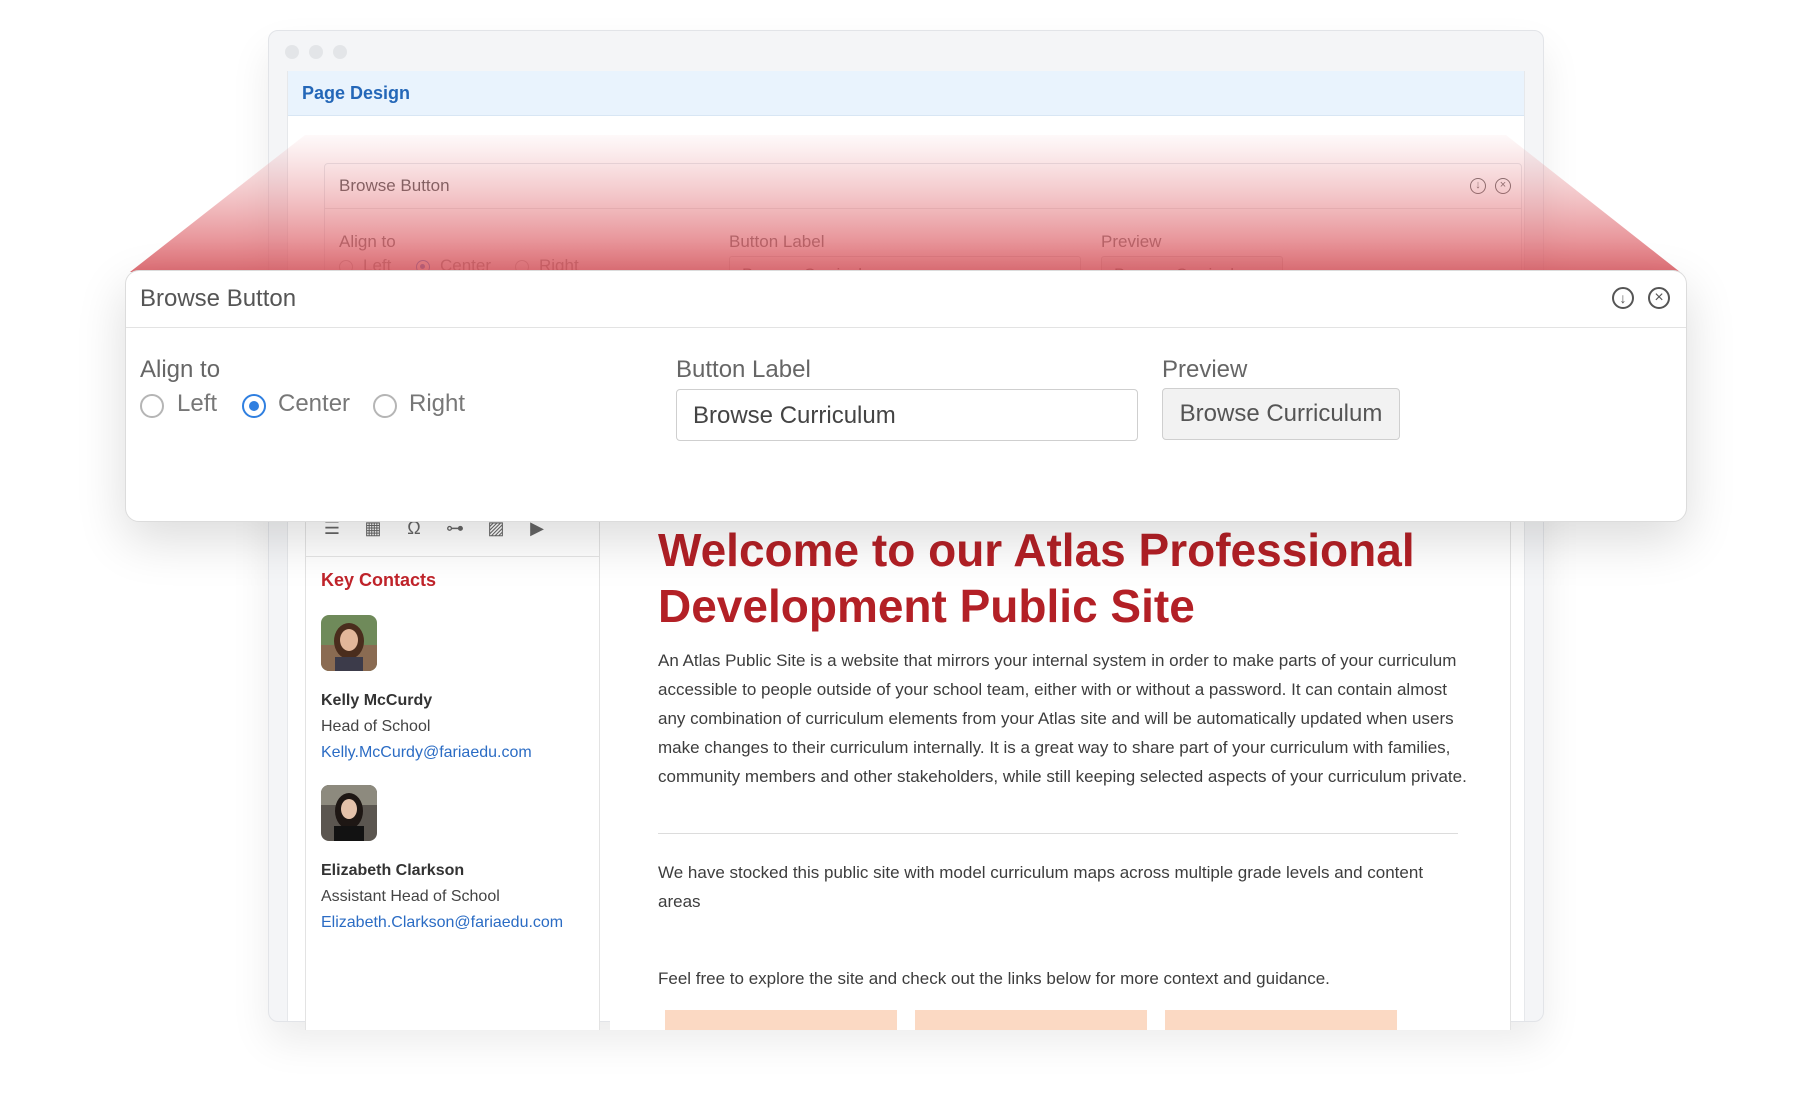  I want to click on key-contacts-heading: Key Contacts, so click(379, 580).